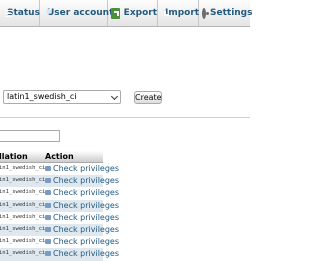 The image size is (320, 261). I want to click on collation-select: latin1_swedish_ci, so click(62, 97).